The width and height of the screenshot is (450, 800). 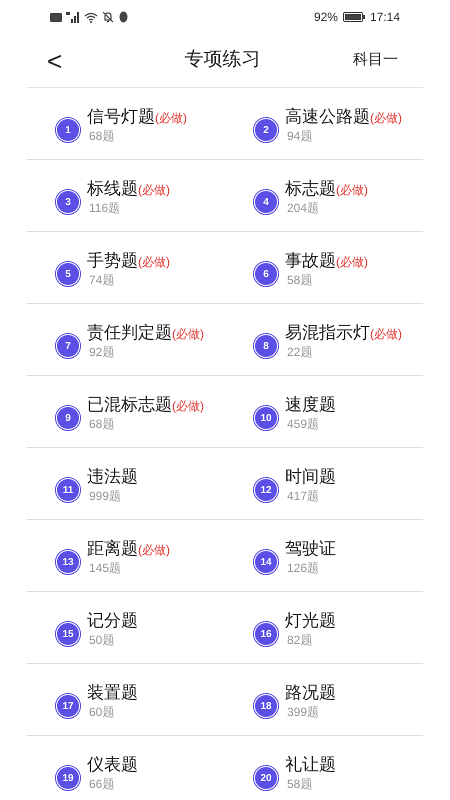 What do you see at coordinates (129, 333) in the screenshot?
I see `category-name: 责任判定题` at bounding box center [129, 333].